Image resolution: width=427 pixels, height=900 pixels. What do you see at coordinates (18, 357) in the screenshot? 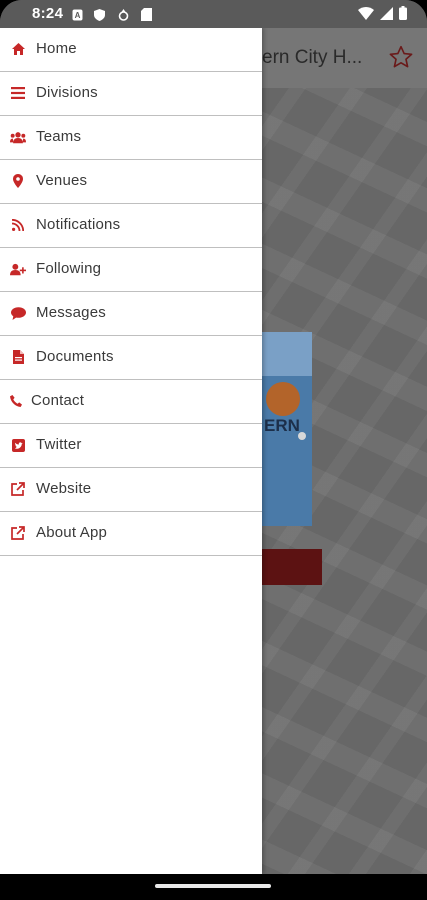
I see `document-icon` at bounding box center [18, 357].